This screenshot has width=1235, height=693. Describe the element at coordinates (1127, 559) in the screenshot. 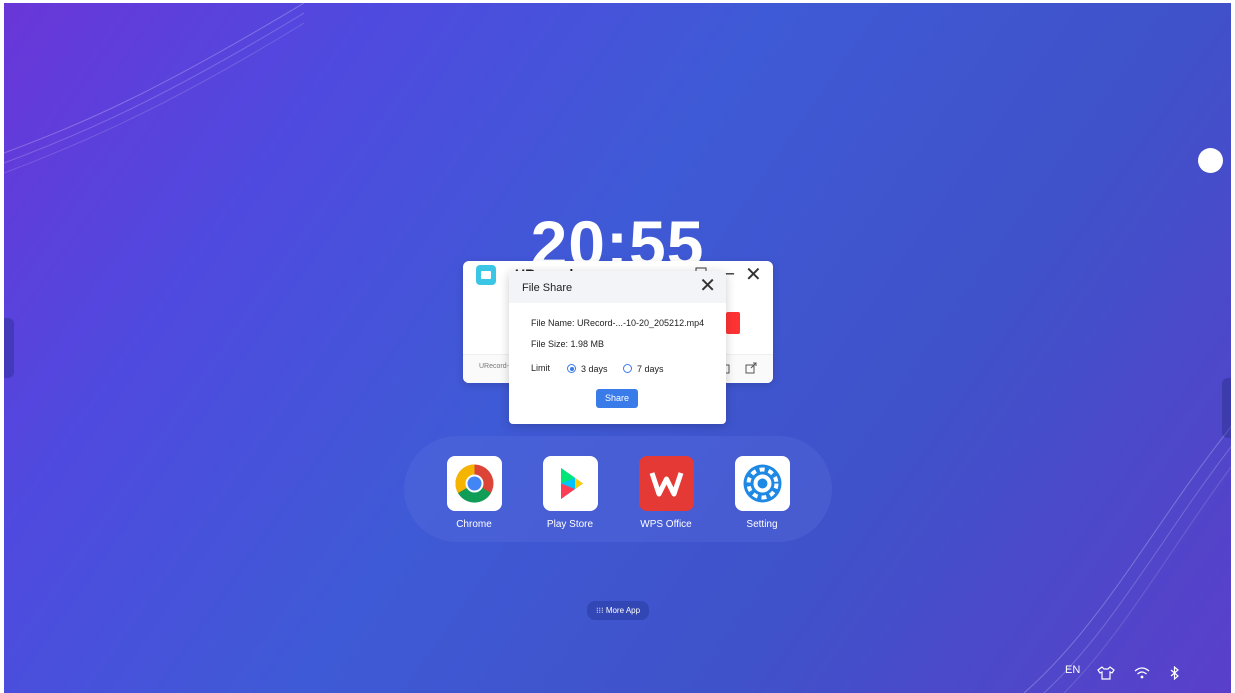

I see `wallpaper-wave-bottom-right` at that location.